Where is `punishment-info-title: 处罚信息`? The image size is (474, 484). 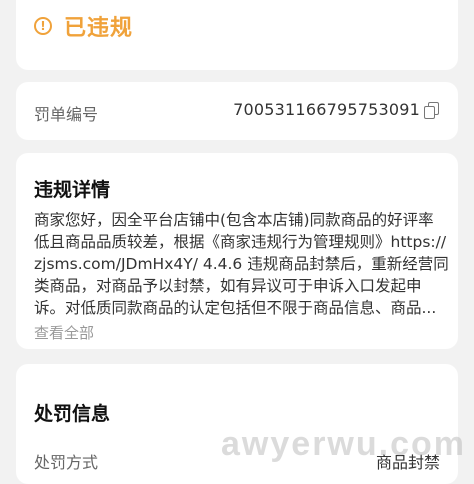 punishment-info-title: 处罚信息 is located at coordinates (72, 412).